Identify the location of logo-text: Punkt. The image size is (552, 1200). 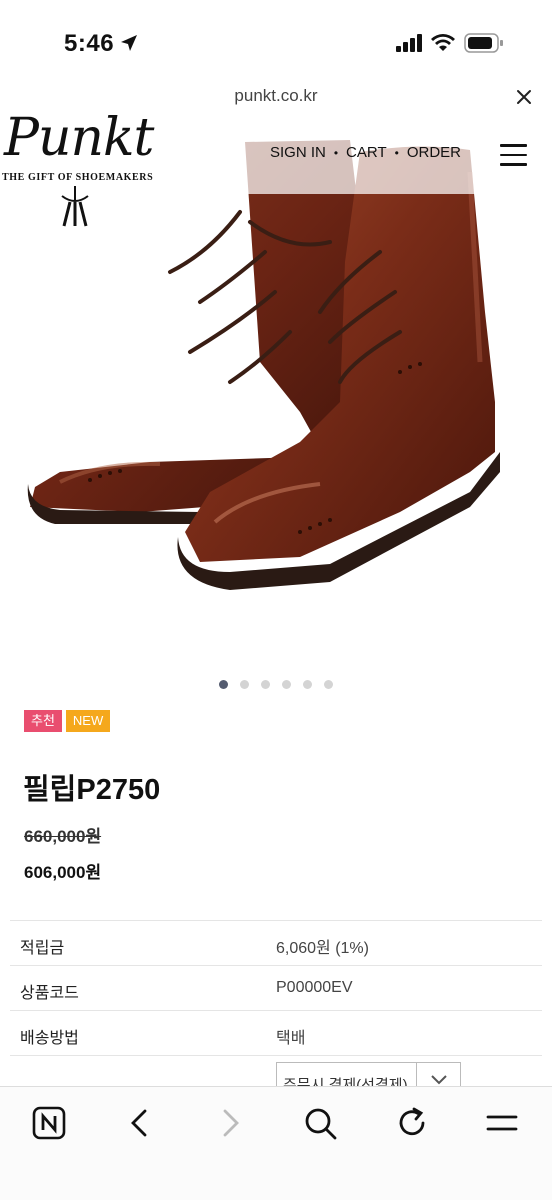
(79, 138).